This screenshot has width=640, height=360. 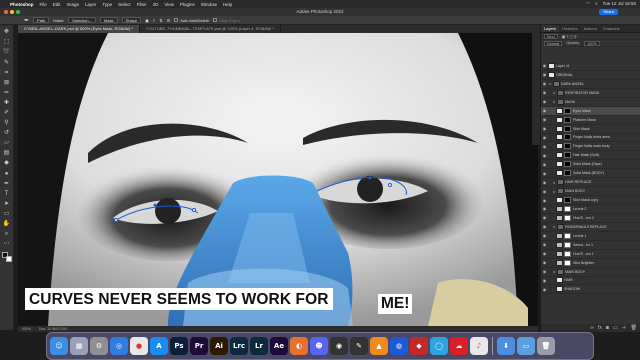 What do you see at coordinates (592, 43) in the screenshot?
I see `opacity-field: 100%` at bounding box center [592, 43].